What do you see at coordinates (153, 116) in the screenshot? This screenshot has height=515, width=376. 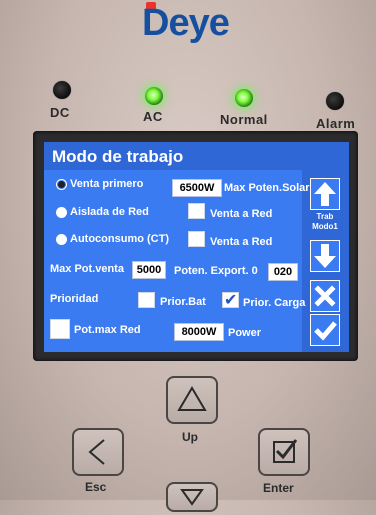 I see `ac-label: AC` at bounding box center [153, 116].